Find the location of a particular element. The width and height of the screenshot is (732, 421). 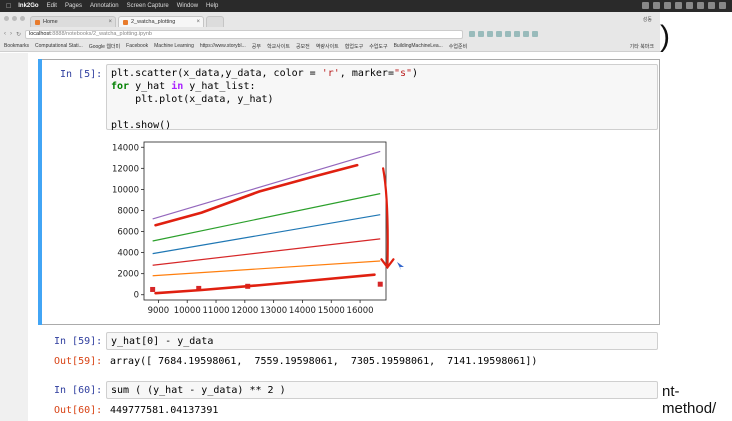

background-paren: ) is located at coordinates (665, 36).